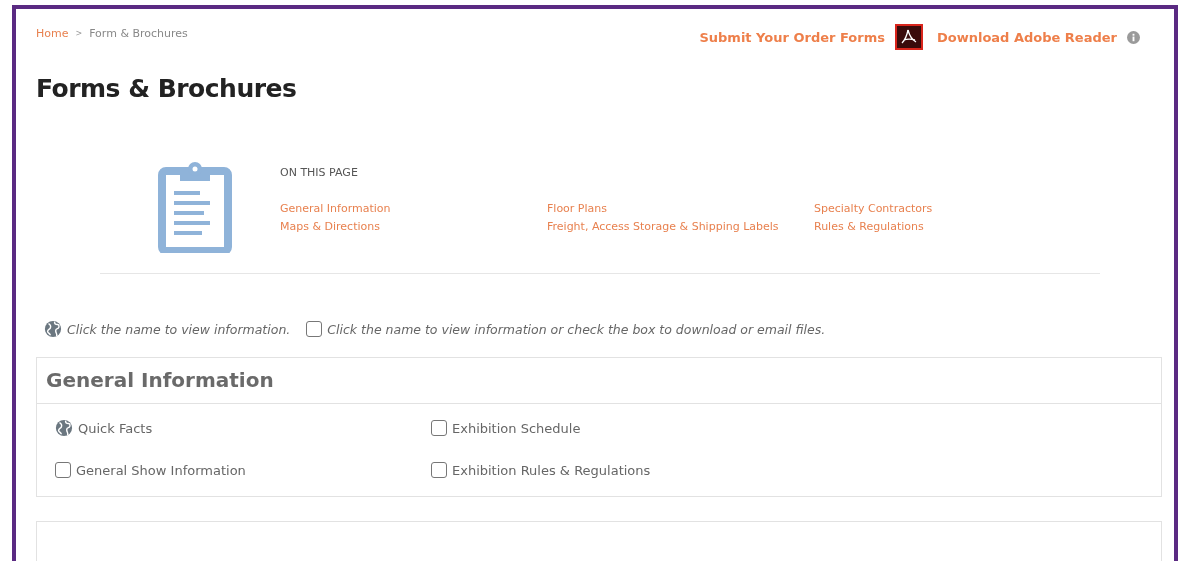  What do you see at coordinates (551, 470) in the screenshot?
I see `document-link: Exhibition Rules & Regulations` at bounding box center [551, 470].